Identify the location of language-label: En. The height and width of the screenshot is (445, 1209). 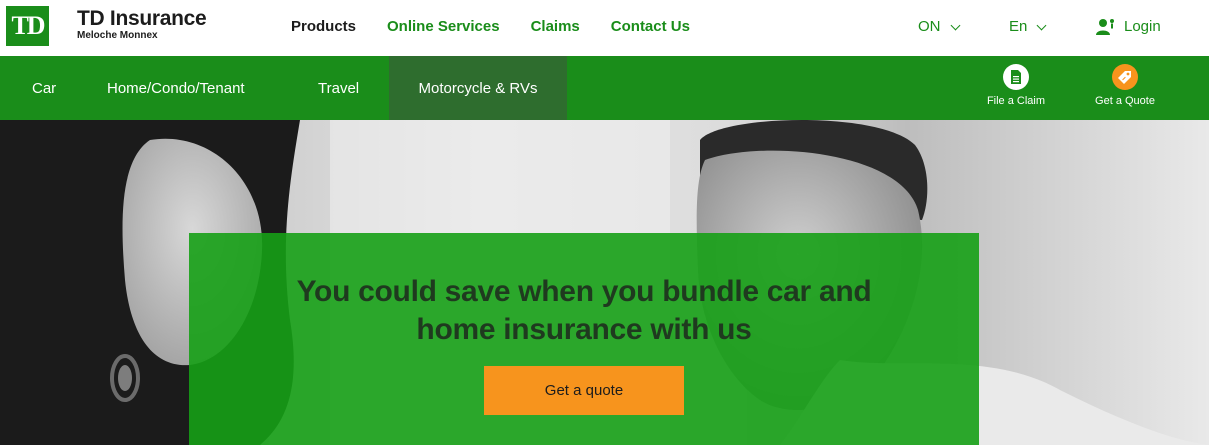
(1018, 26).